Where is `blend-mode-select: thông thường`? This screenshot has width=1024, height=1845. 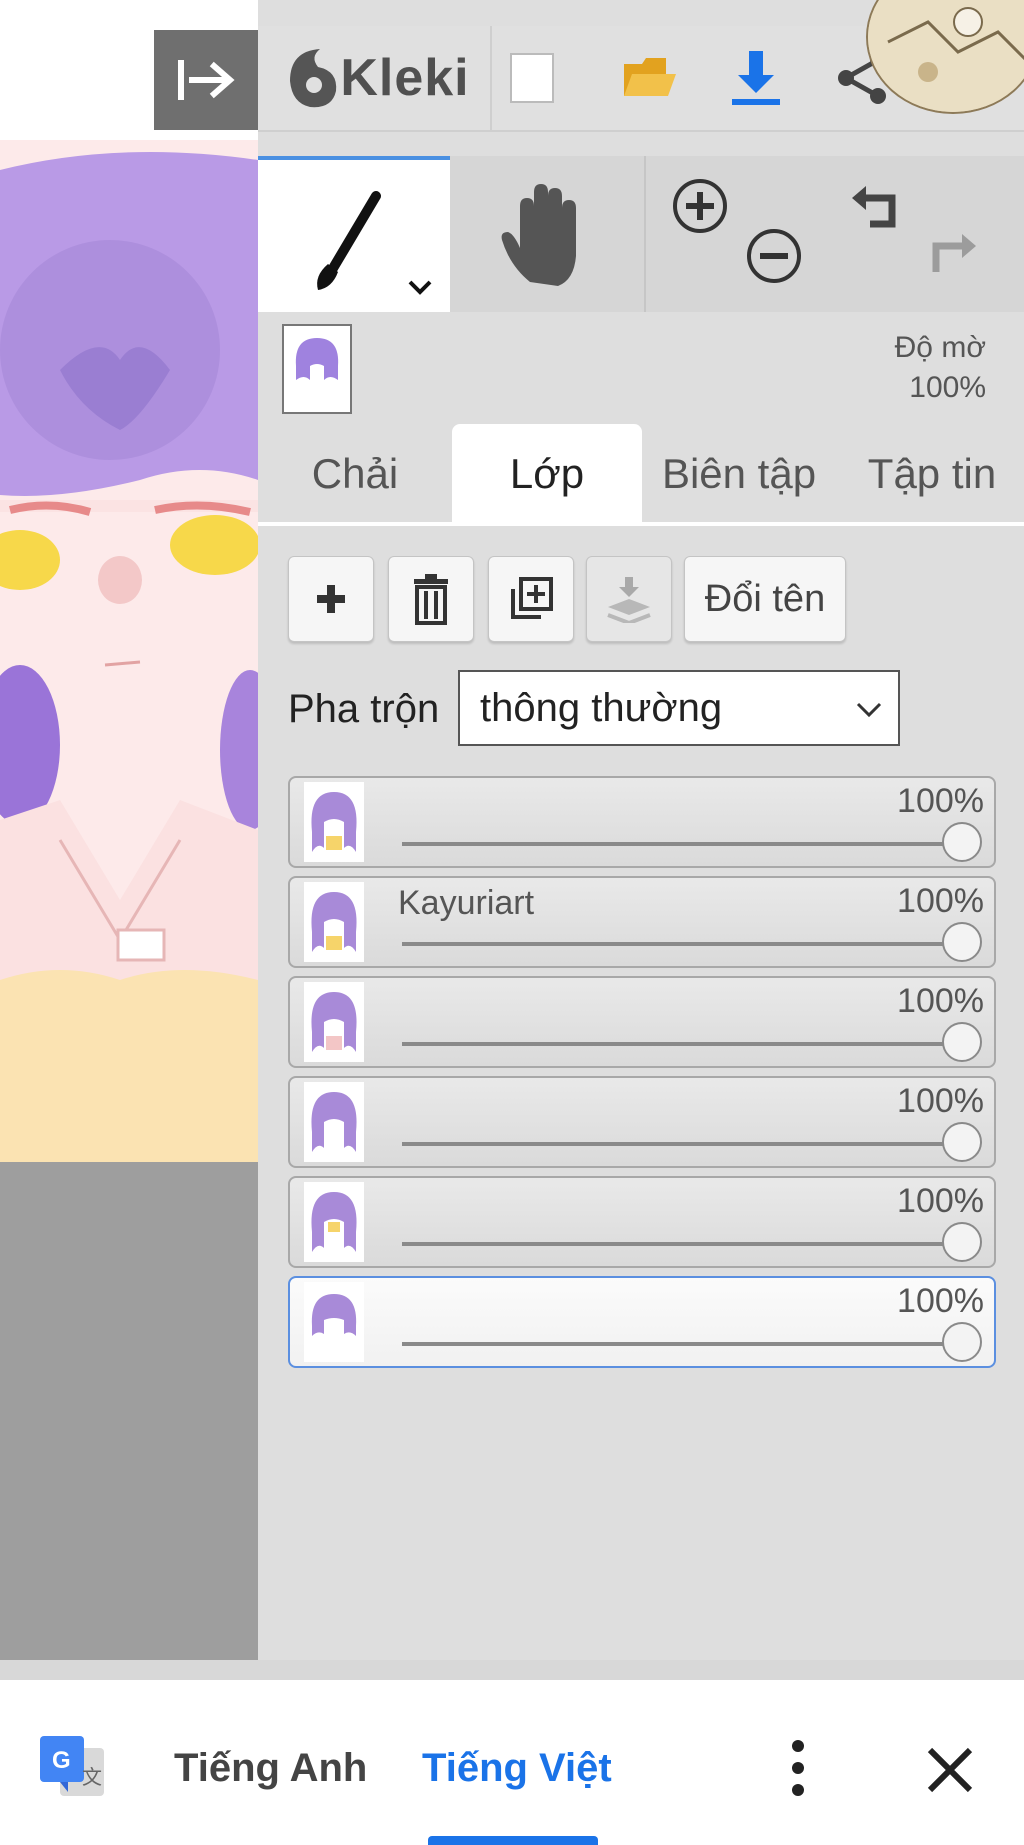 blend-mode-select: thông thường is located at coordinates (679, 708).